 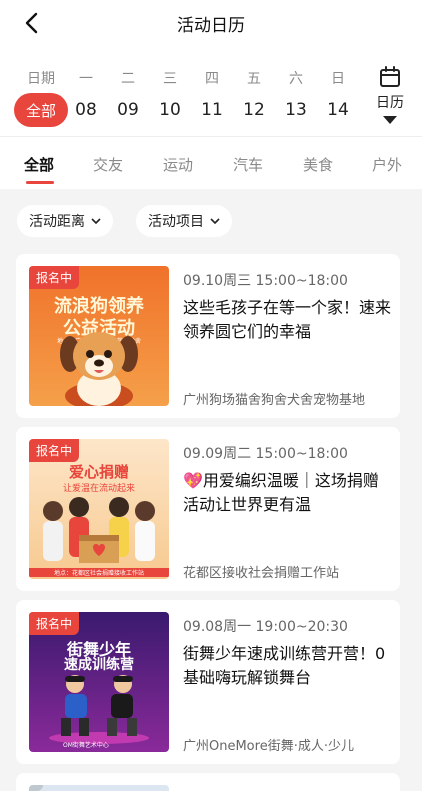 I want to click on page-title: 活动日历, so click(x=211, y=25).